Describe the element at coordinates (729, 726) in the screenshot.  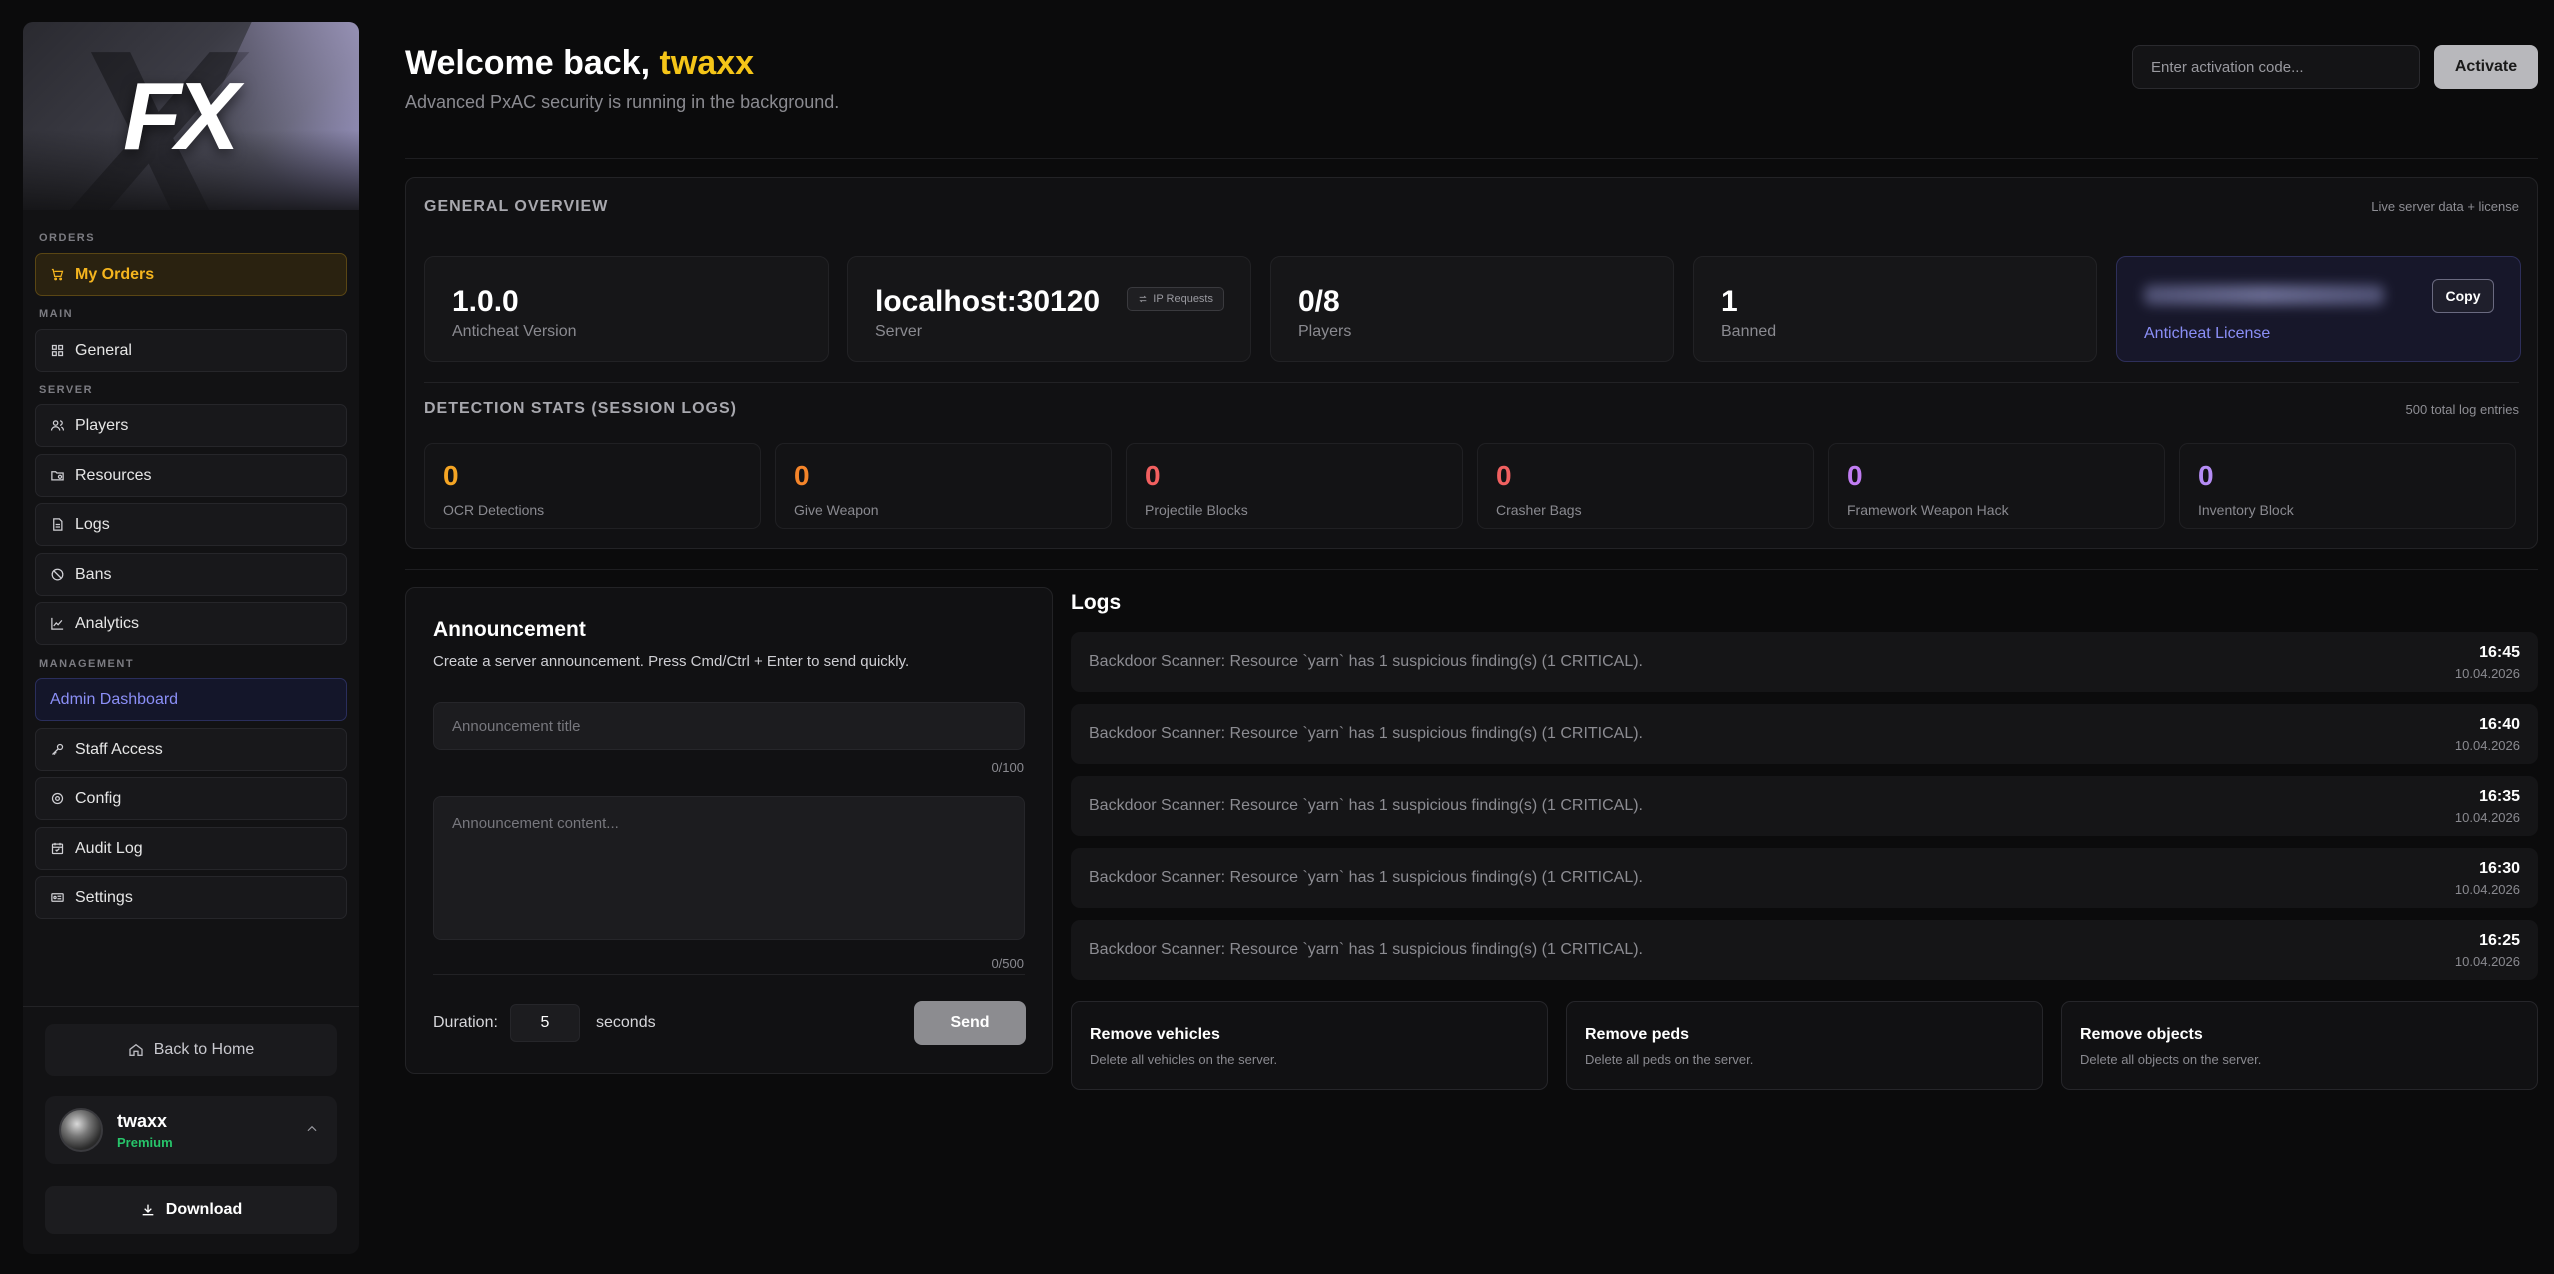
I see `announcement-title-input` at that location.